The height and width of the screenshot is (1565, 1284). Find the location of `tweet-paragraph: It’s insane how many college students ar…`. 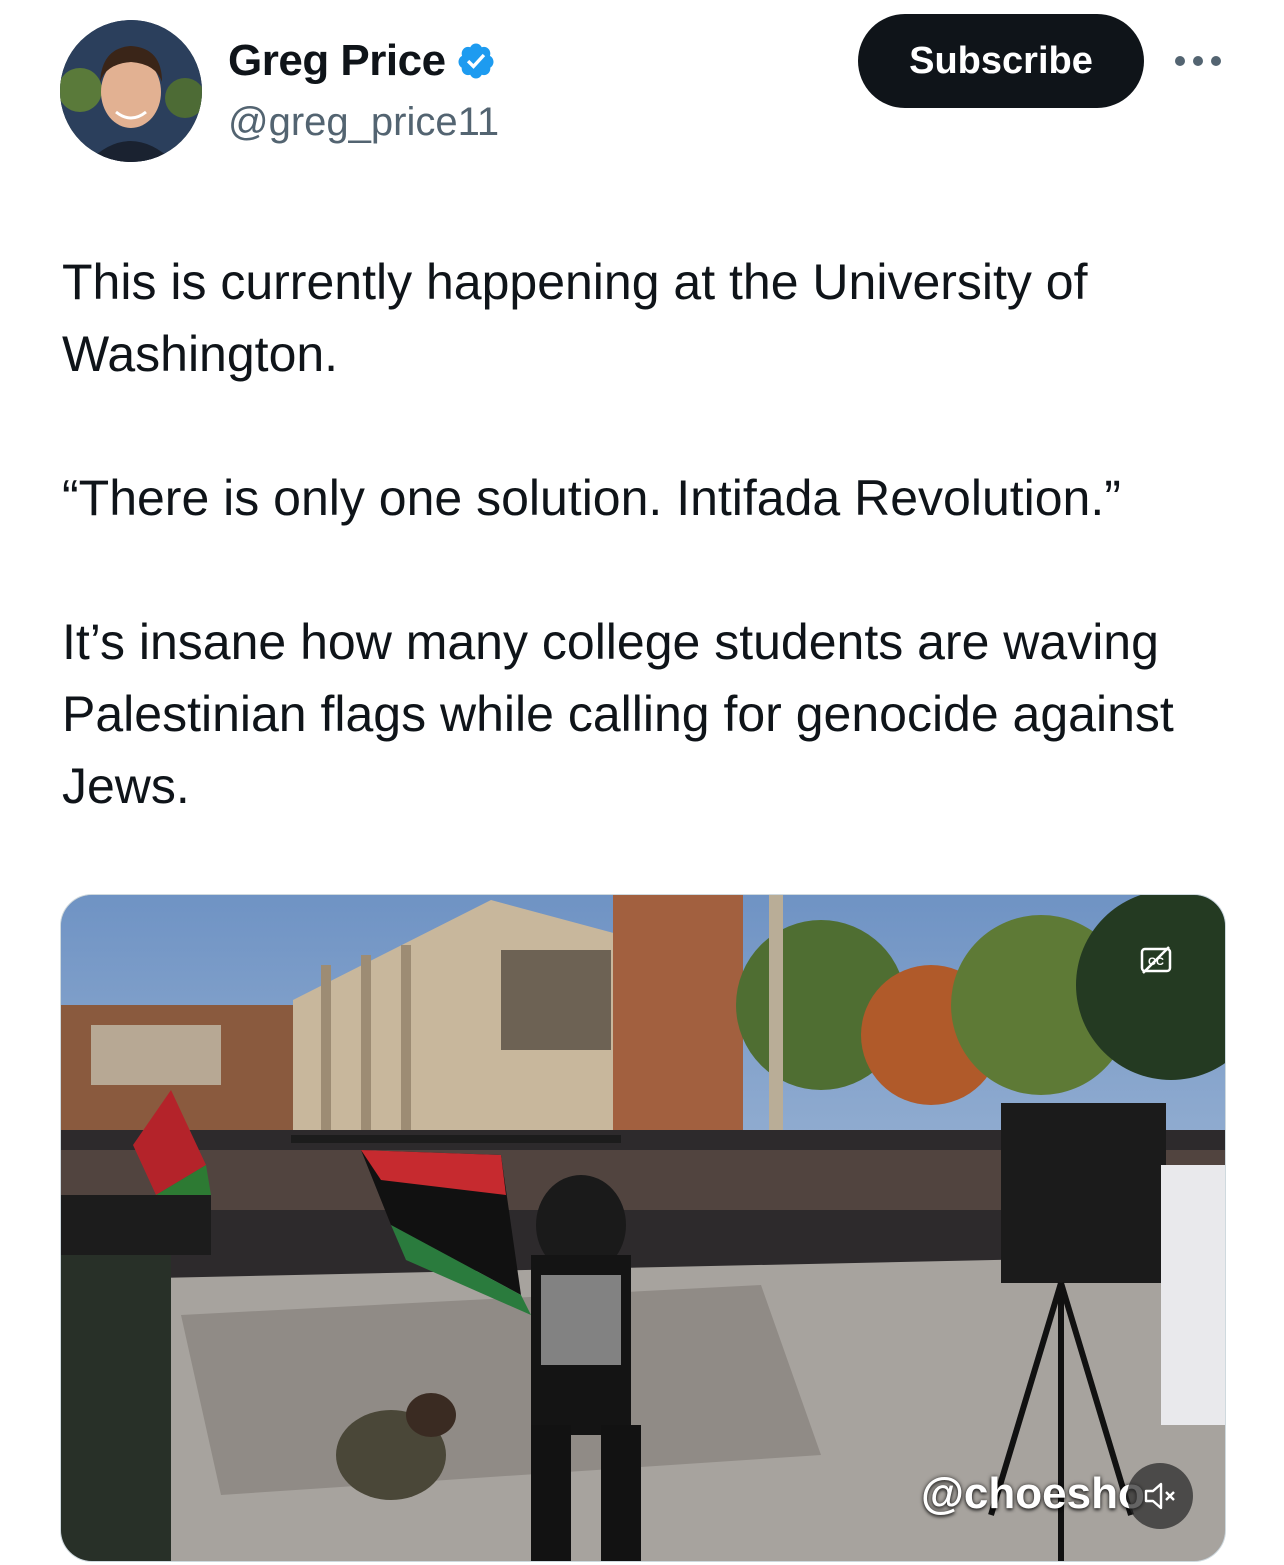

tweet-paragraph: It’s insane how many college students ar… is located at coordinates (618, 714).